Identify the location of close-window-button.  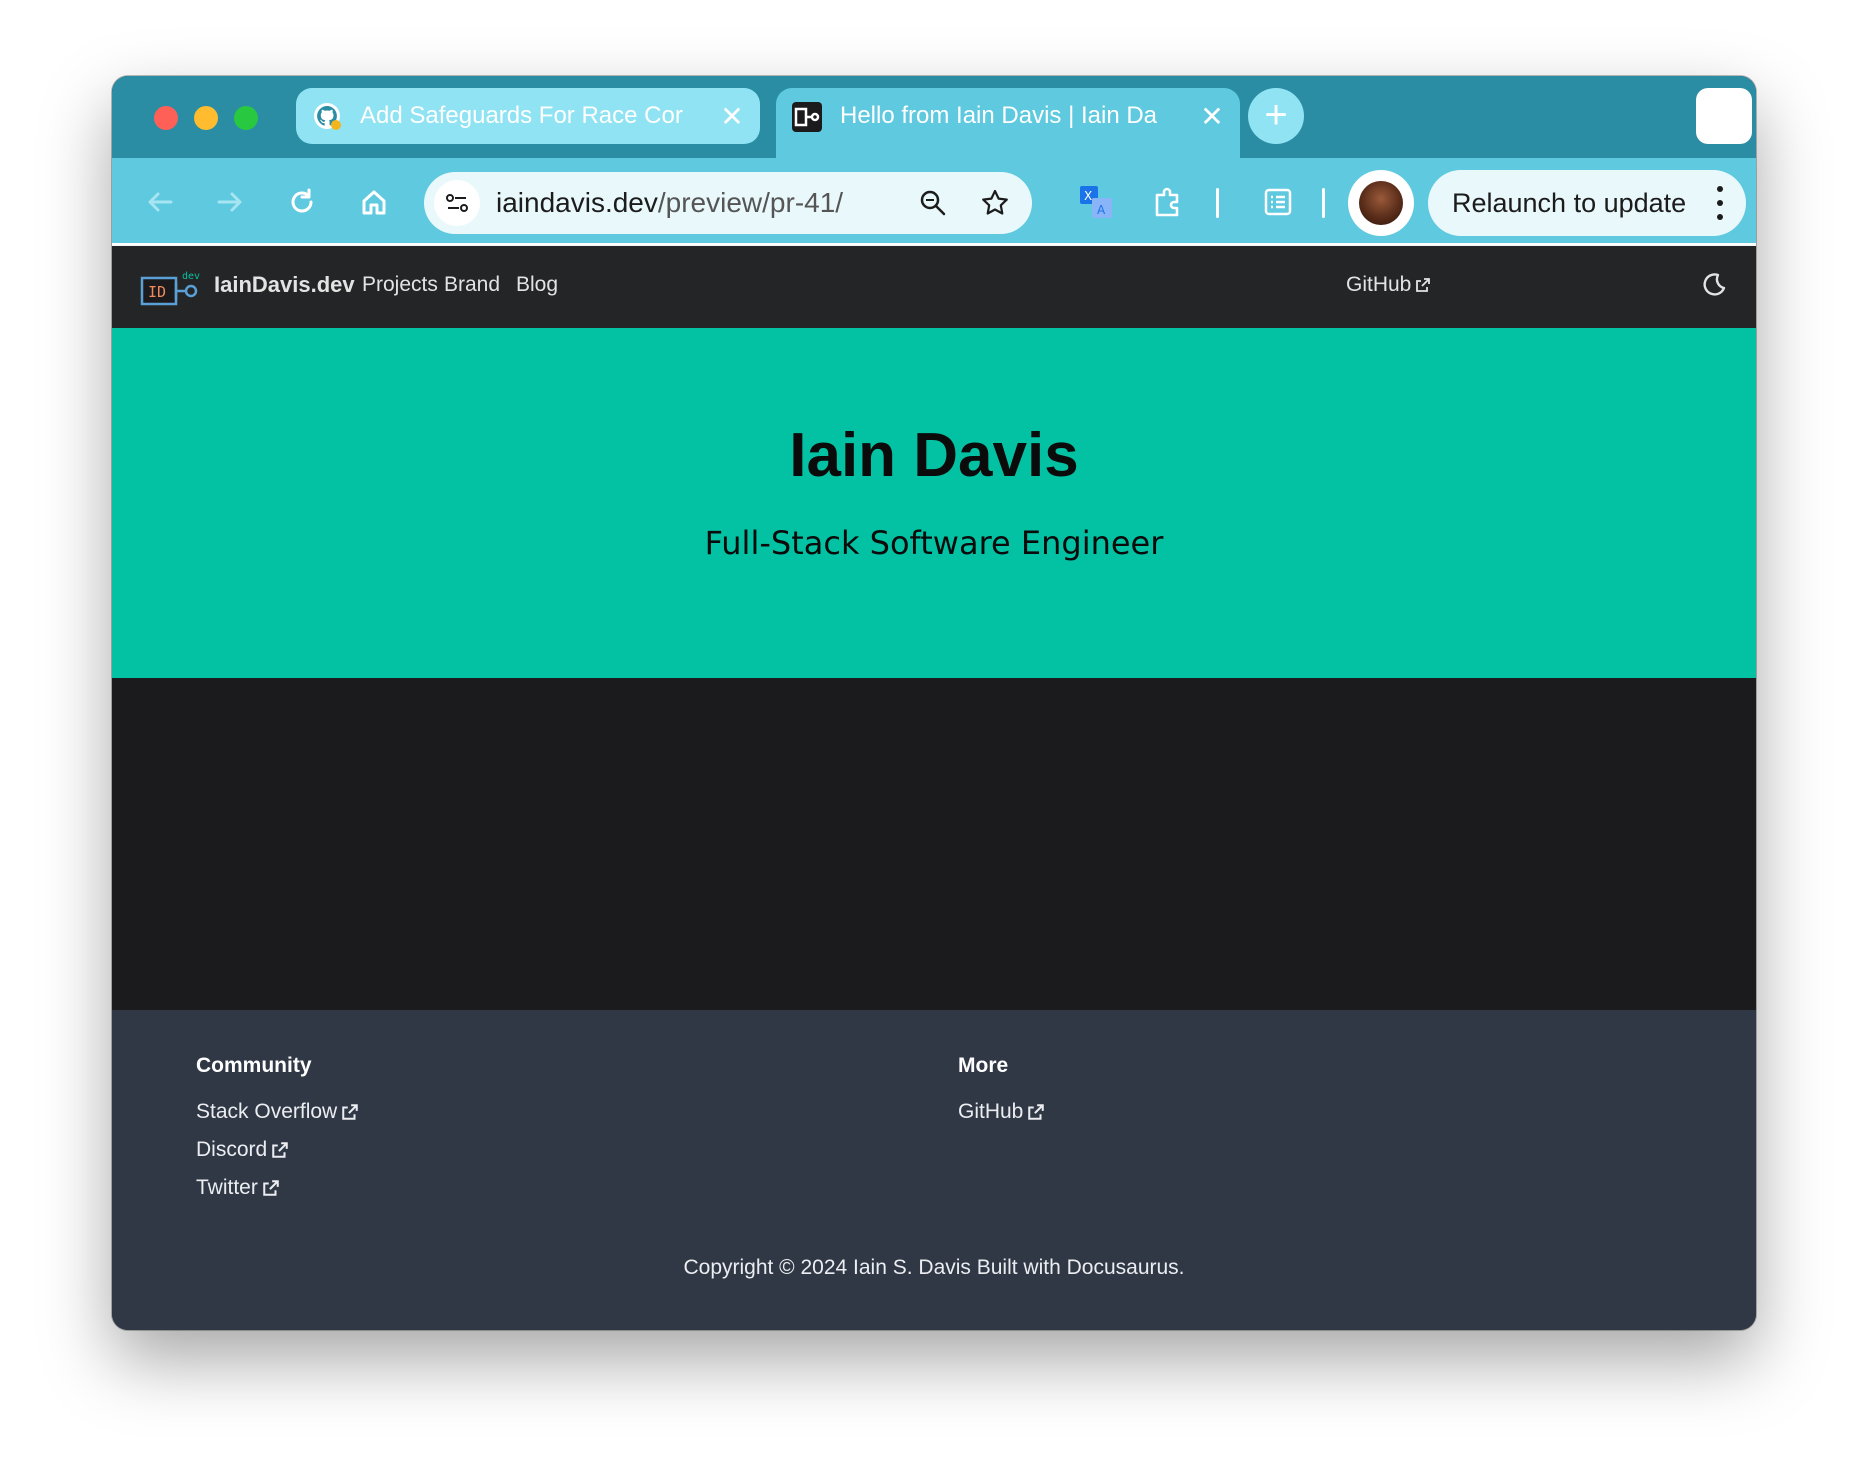
(166, 118).